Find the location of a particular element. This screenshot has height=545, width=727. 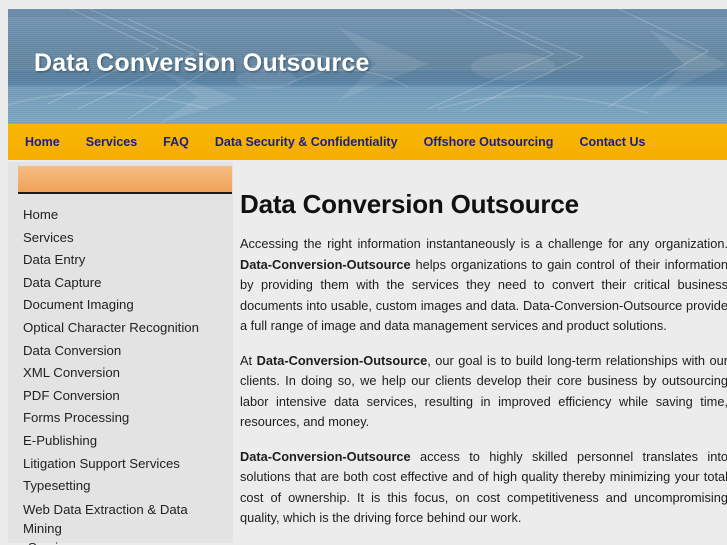

sidebar-item-forms-processing: Forms Processing is located at coordinates (120, 418).